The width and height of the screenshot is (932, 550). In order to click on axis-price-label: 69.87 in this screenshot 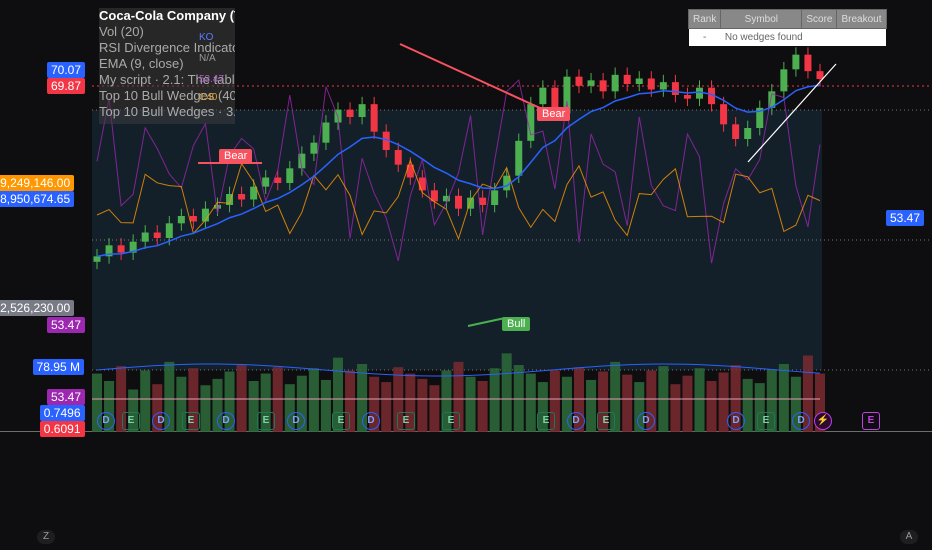, I will do `click(66, 86)`.